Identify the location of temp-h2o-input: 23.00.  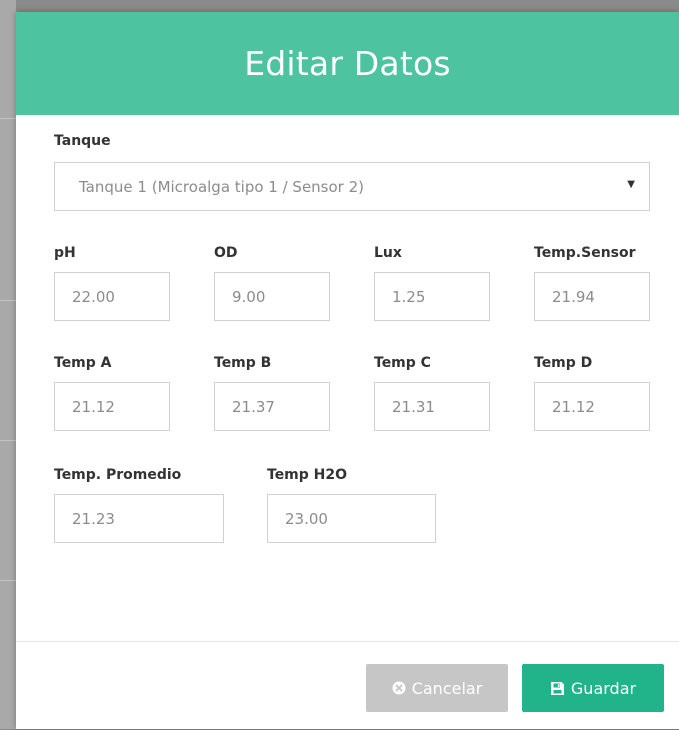
(351, 518).